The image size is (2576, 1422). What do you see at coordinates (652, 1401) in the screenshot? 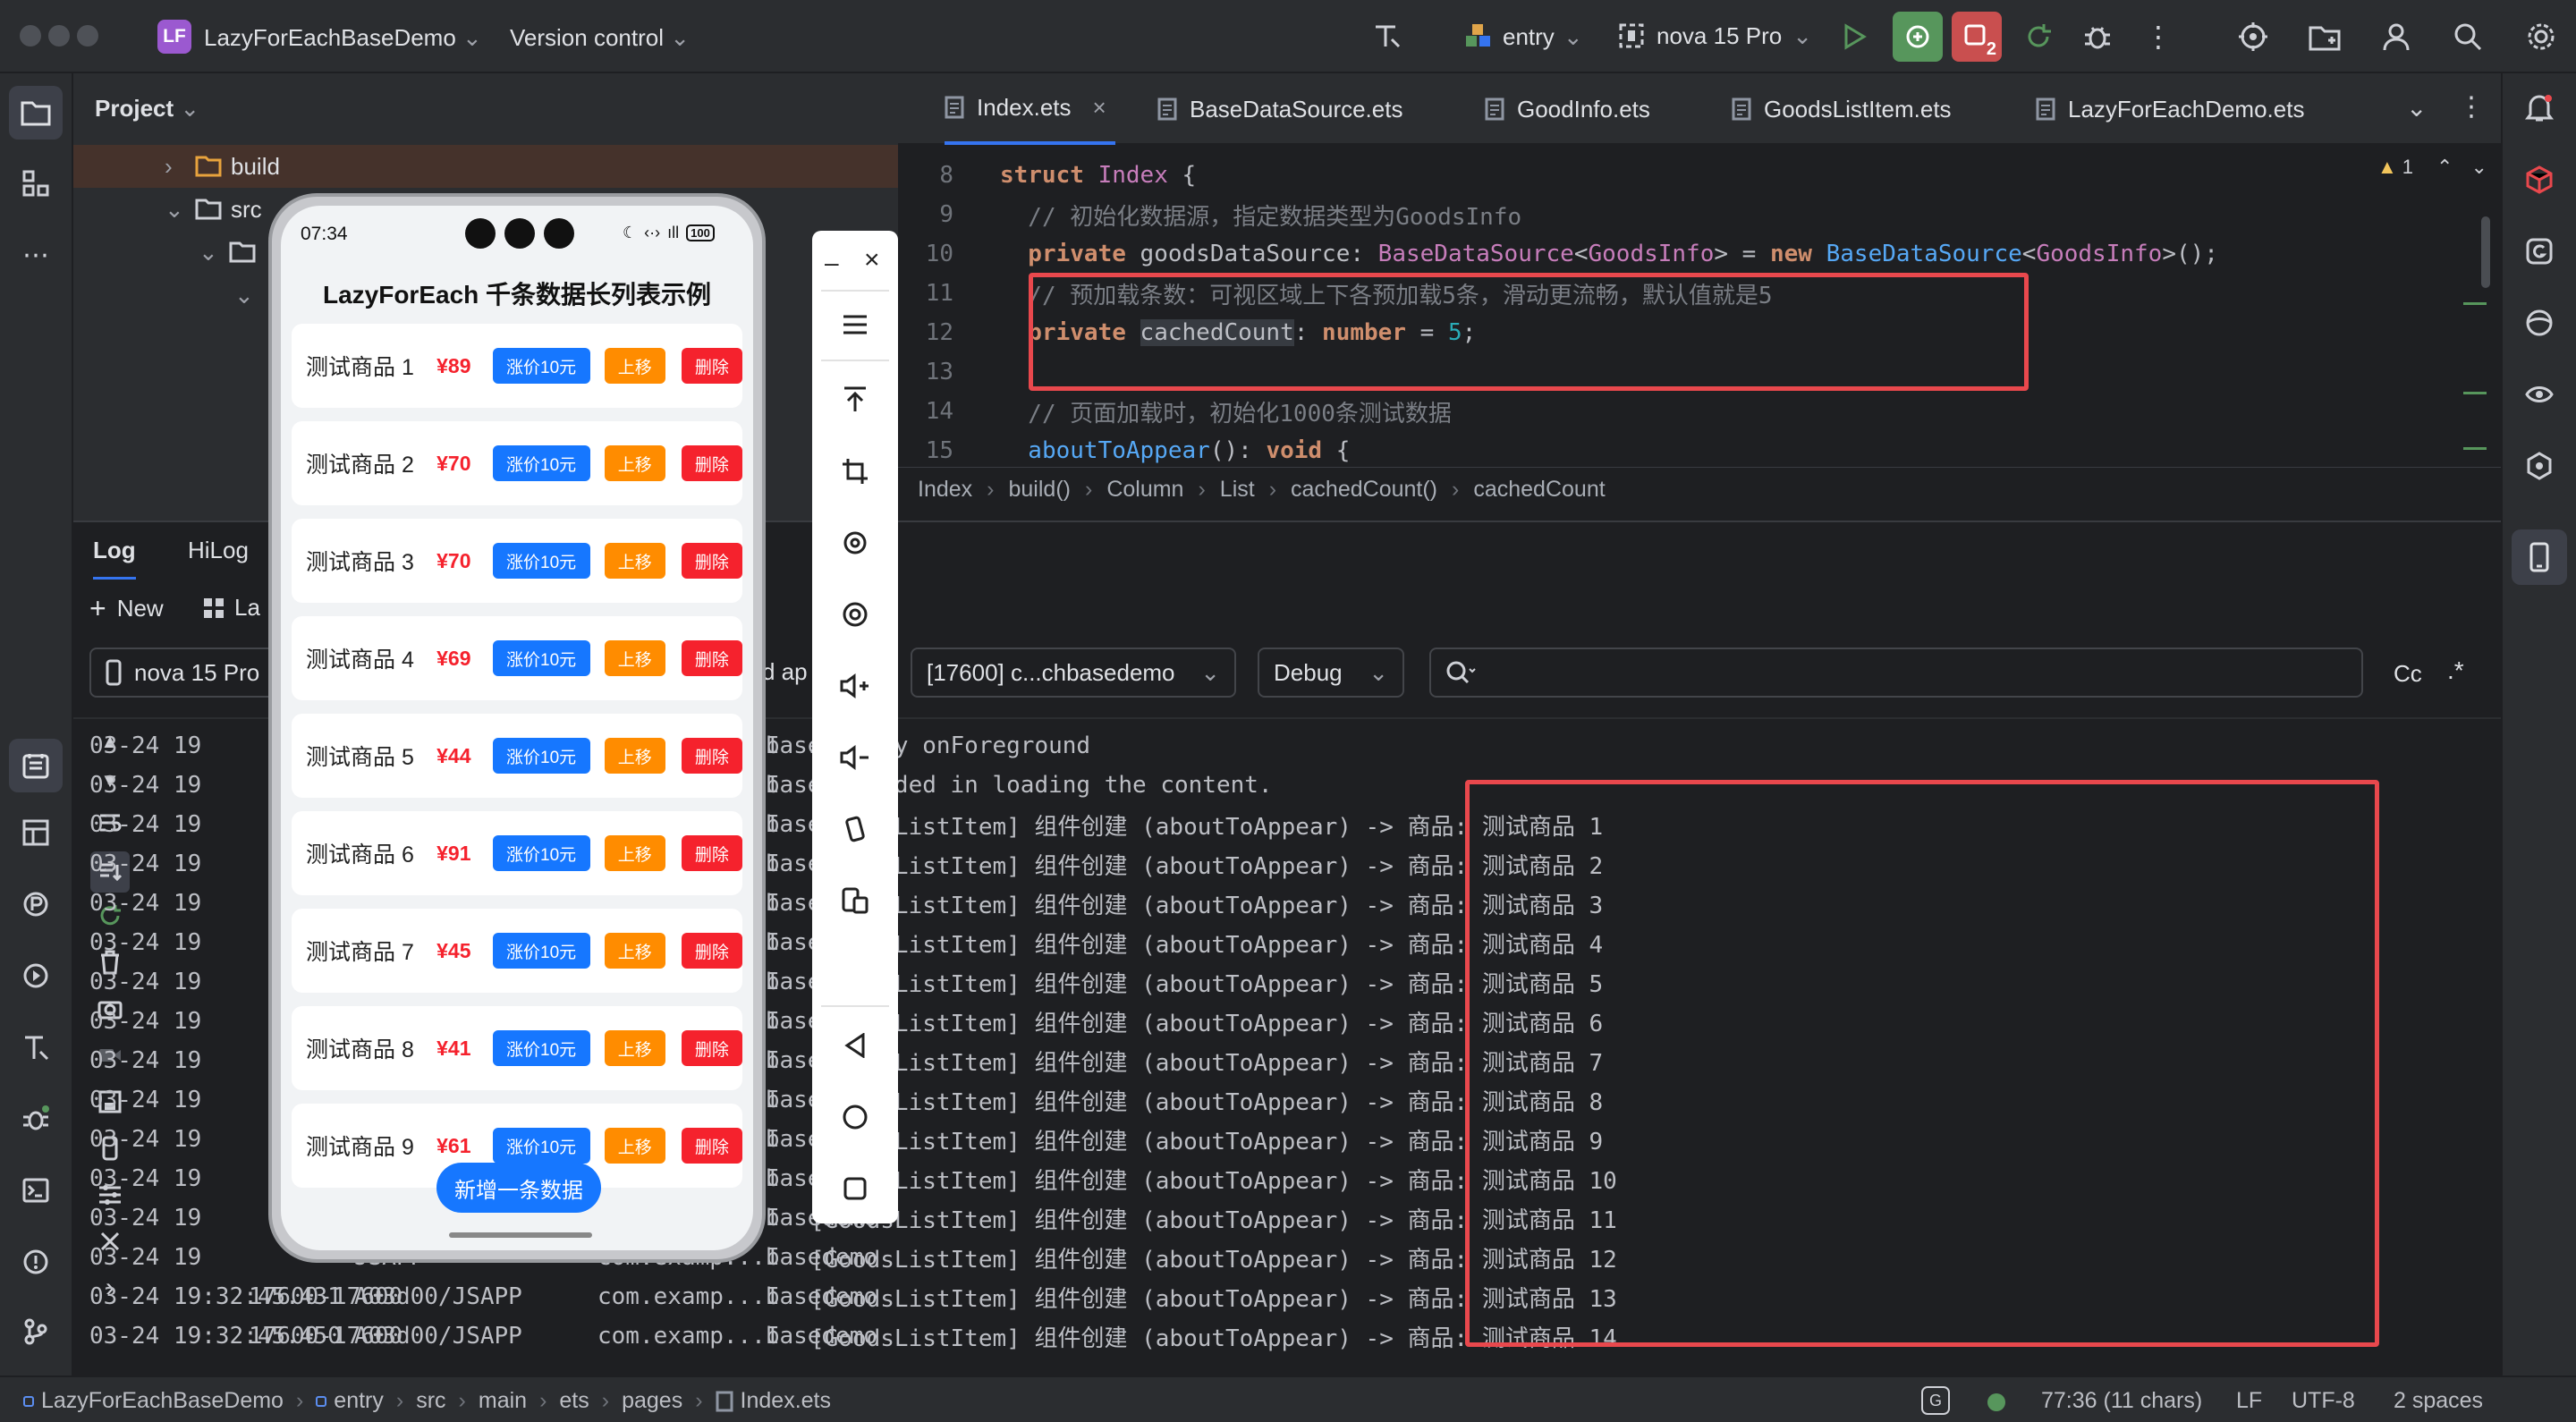
I see `path-item: pages` at bounding box center [652, 1401].